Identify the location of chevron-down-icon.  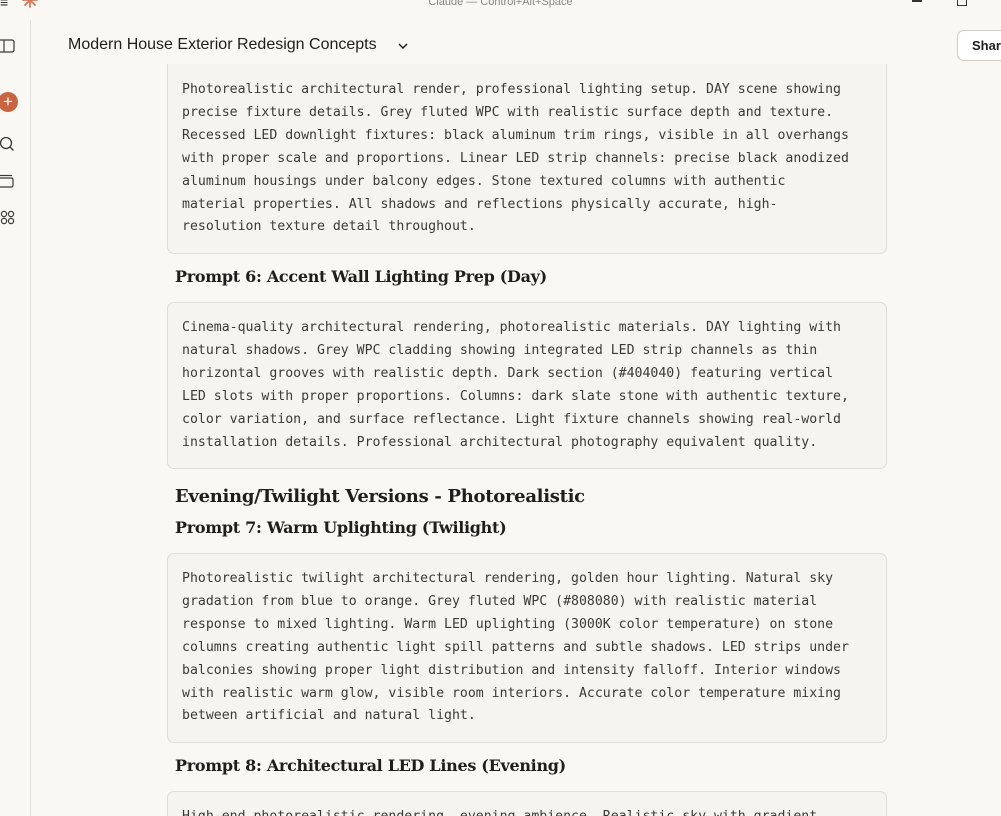
(403, 46).